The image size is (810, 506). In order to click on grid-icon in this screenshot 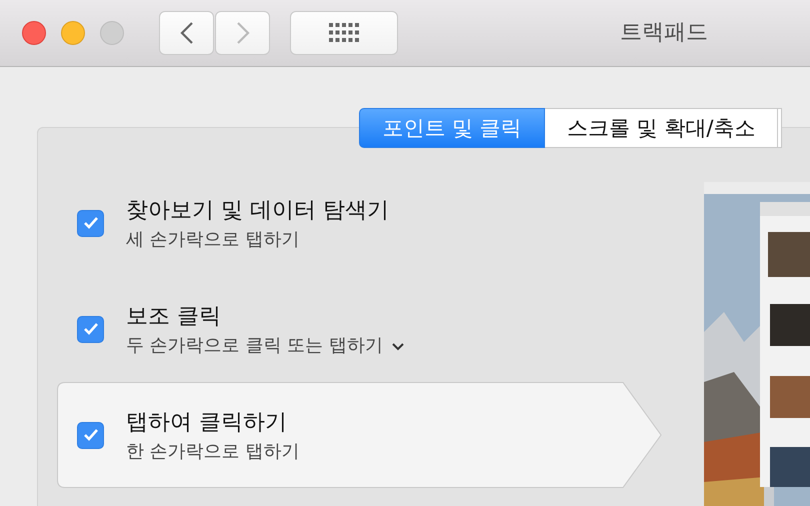, I will do `click(344, 33)`.